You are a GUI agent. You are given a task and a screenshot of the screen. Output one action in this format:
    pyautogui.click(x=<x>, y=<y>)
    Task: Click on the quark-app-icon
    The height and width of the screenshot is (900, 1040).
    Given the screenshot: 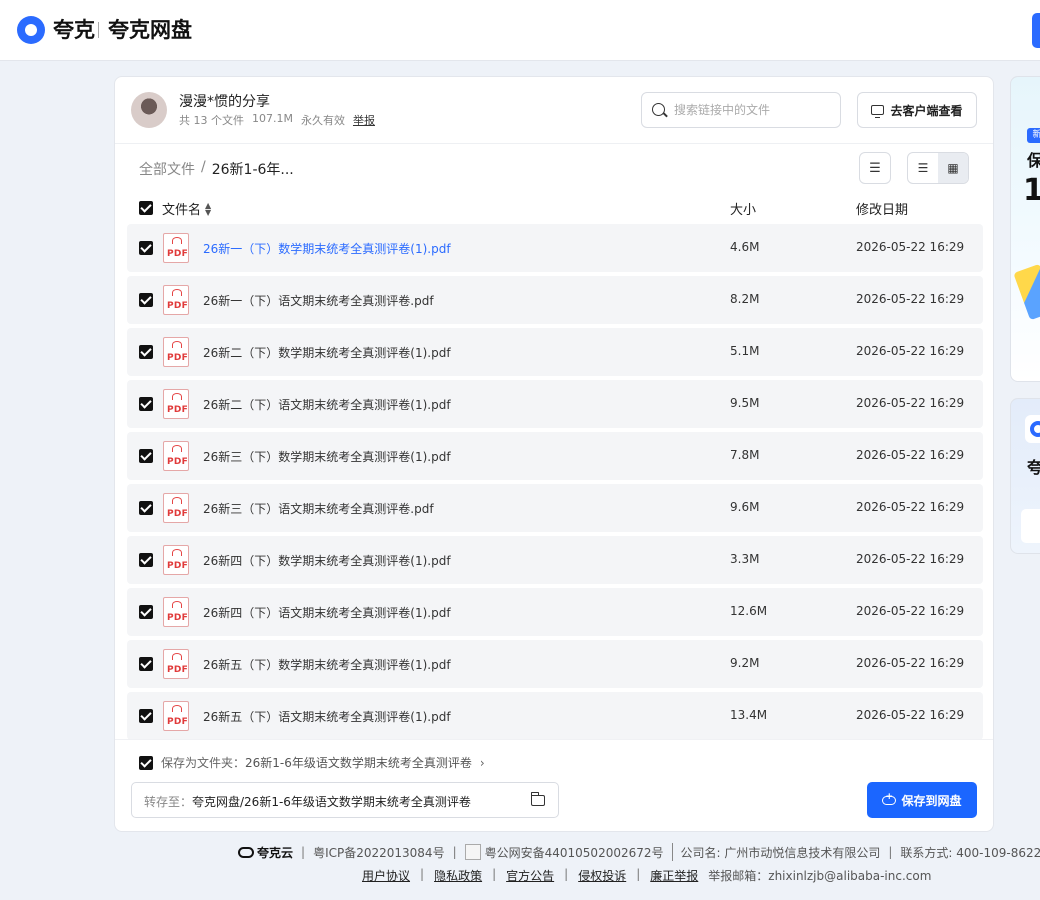 What is the action you would take?
    pyautogui.click(x=1032, y=429)
    